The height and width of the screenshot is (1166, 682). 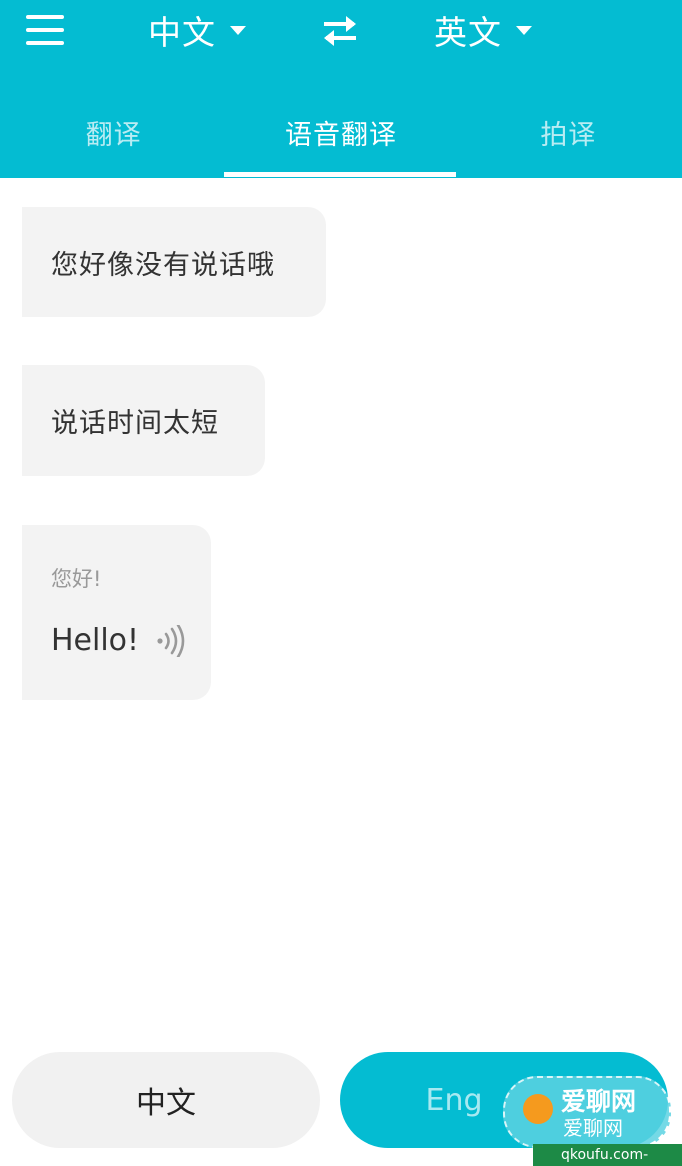 What do you see at coordinates (538, 1109) in the screenshot?
I see `watermark-logo-icon` at bounding box center [538, 1109].